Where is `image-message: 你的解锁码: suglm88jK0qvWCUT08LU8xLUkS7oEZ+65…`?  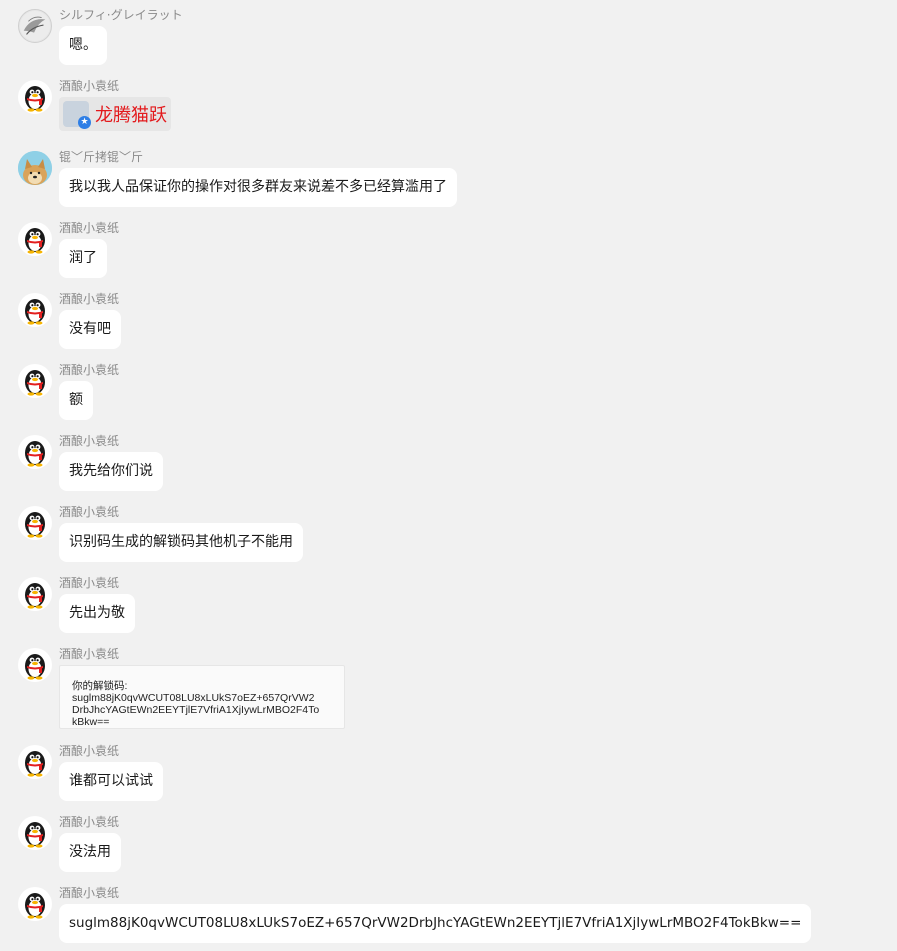 image-message: 你的解锁码: suglm88jK0qvWCUT08LU8xLUkS7oEZ+65… is located at coordinates (202, 697).